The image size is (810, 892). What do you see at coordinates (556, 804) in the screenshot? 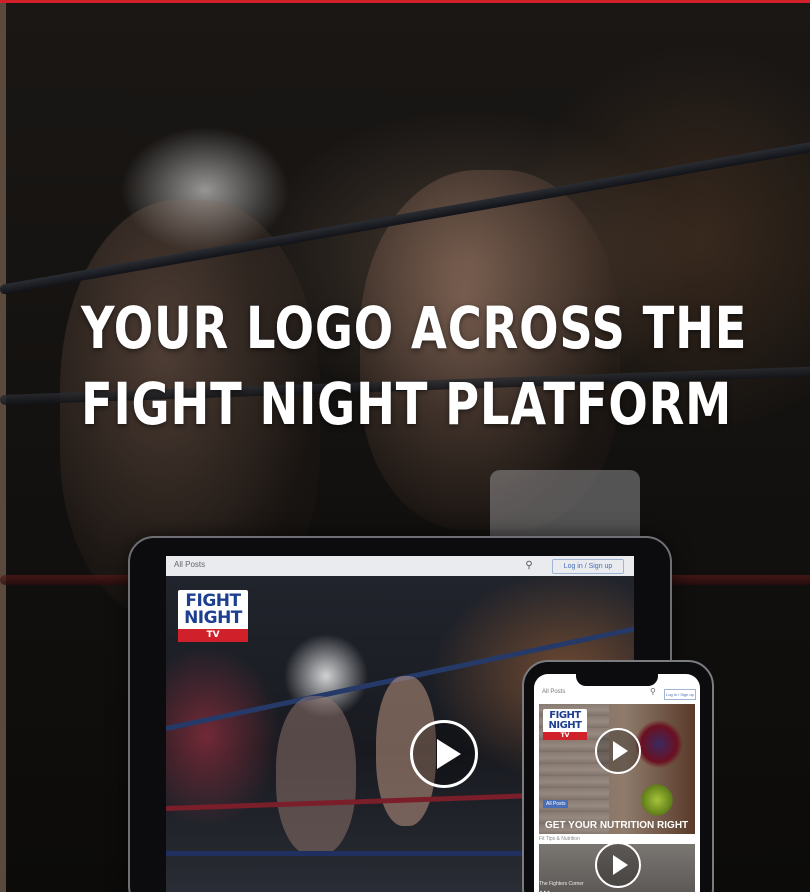
I see `post-category-badge: All Posts` at bounding box center [556, 804].